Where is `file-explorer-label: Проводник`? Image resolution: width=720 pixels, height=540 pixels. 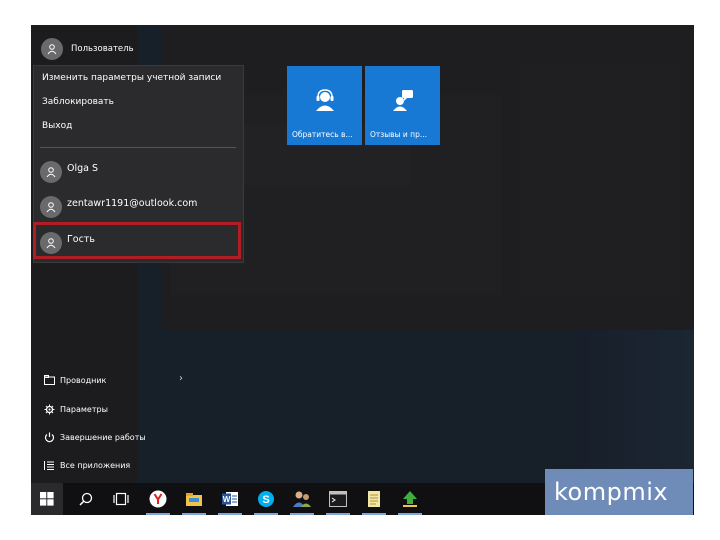 file-explorer-label: Проводник is located at coordinates (83, 380).